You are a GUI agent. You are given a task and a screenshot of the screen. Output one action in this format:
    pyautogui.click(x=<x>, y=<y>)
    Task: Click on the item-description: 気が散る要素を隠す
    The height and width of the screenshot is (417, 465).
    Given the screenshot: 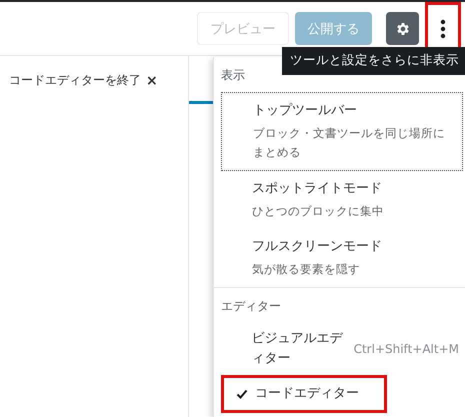 What is the action you would take?
    pyautogui.click(x=306, y=269)
    